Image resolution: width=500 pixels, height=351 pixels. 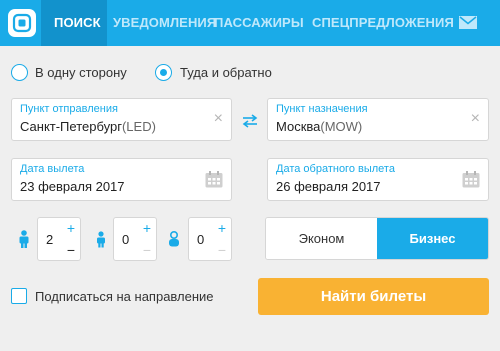 What do you see at coordinates (147, 250) in the screenshot?
I see `children-minus-button: −` at bounding box center [147, 250].